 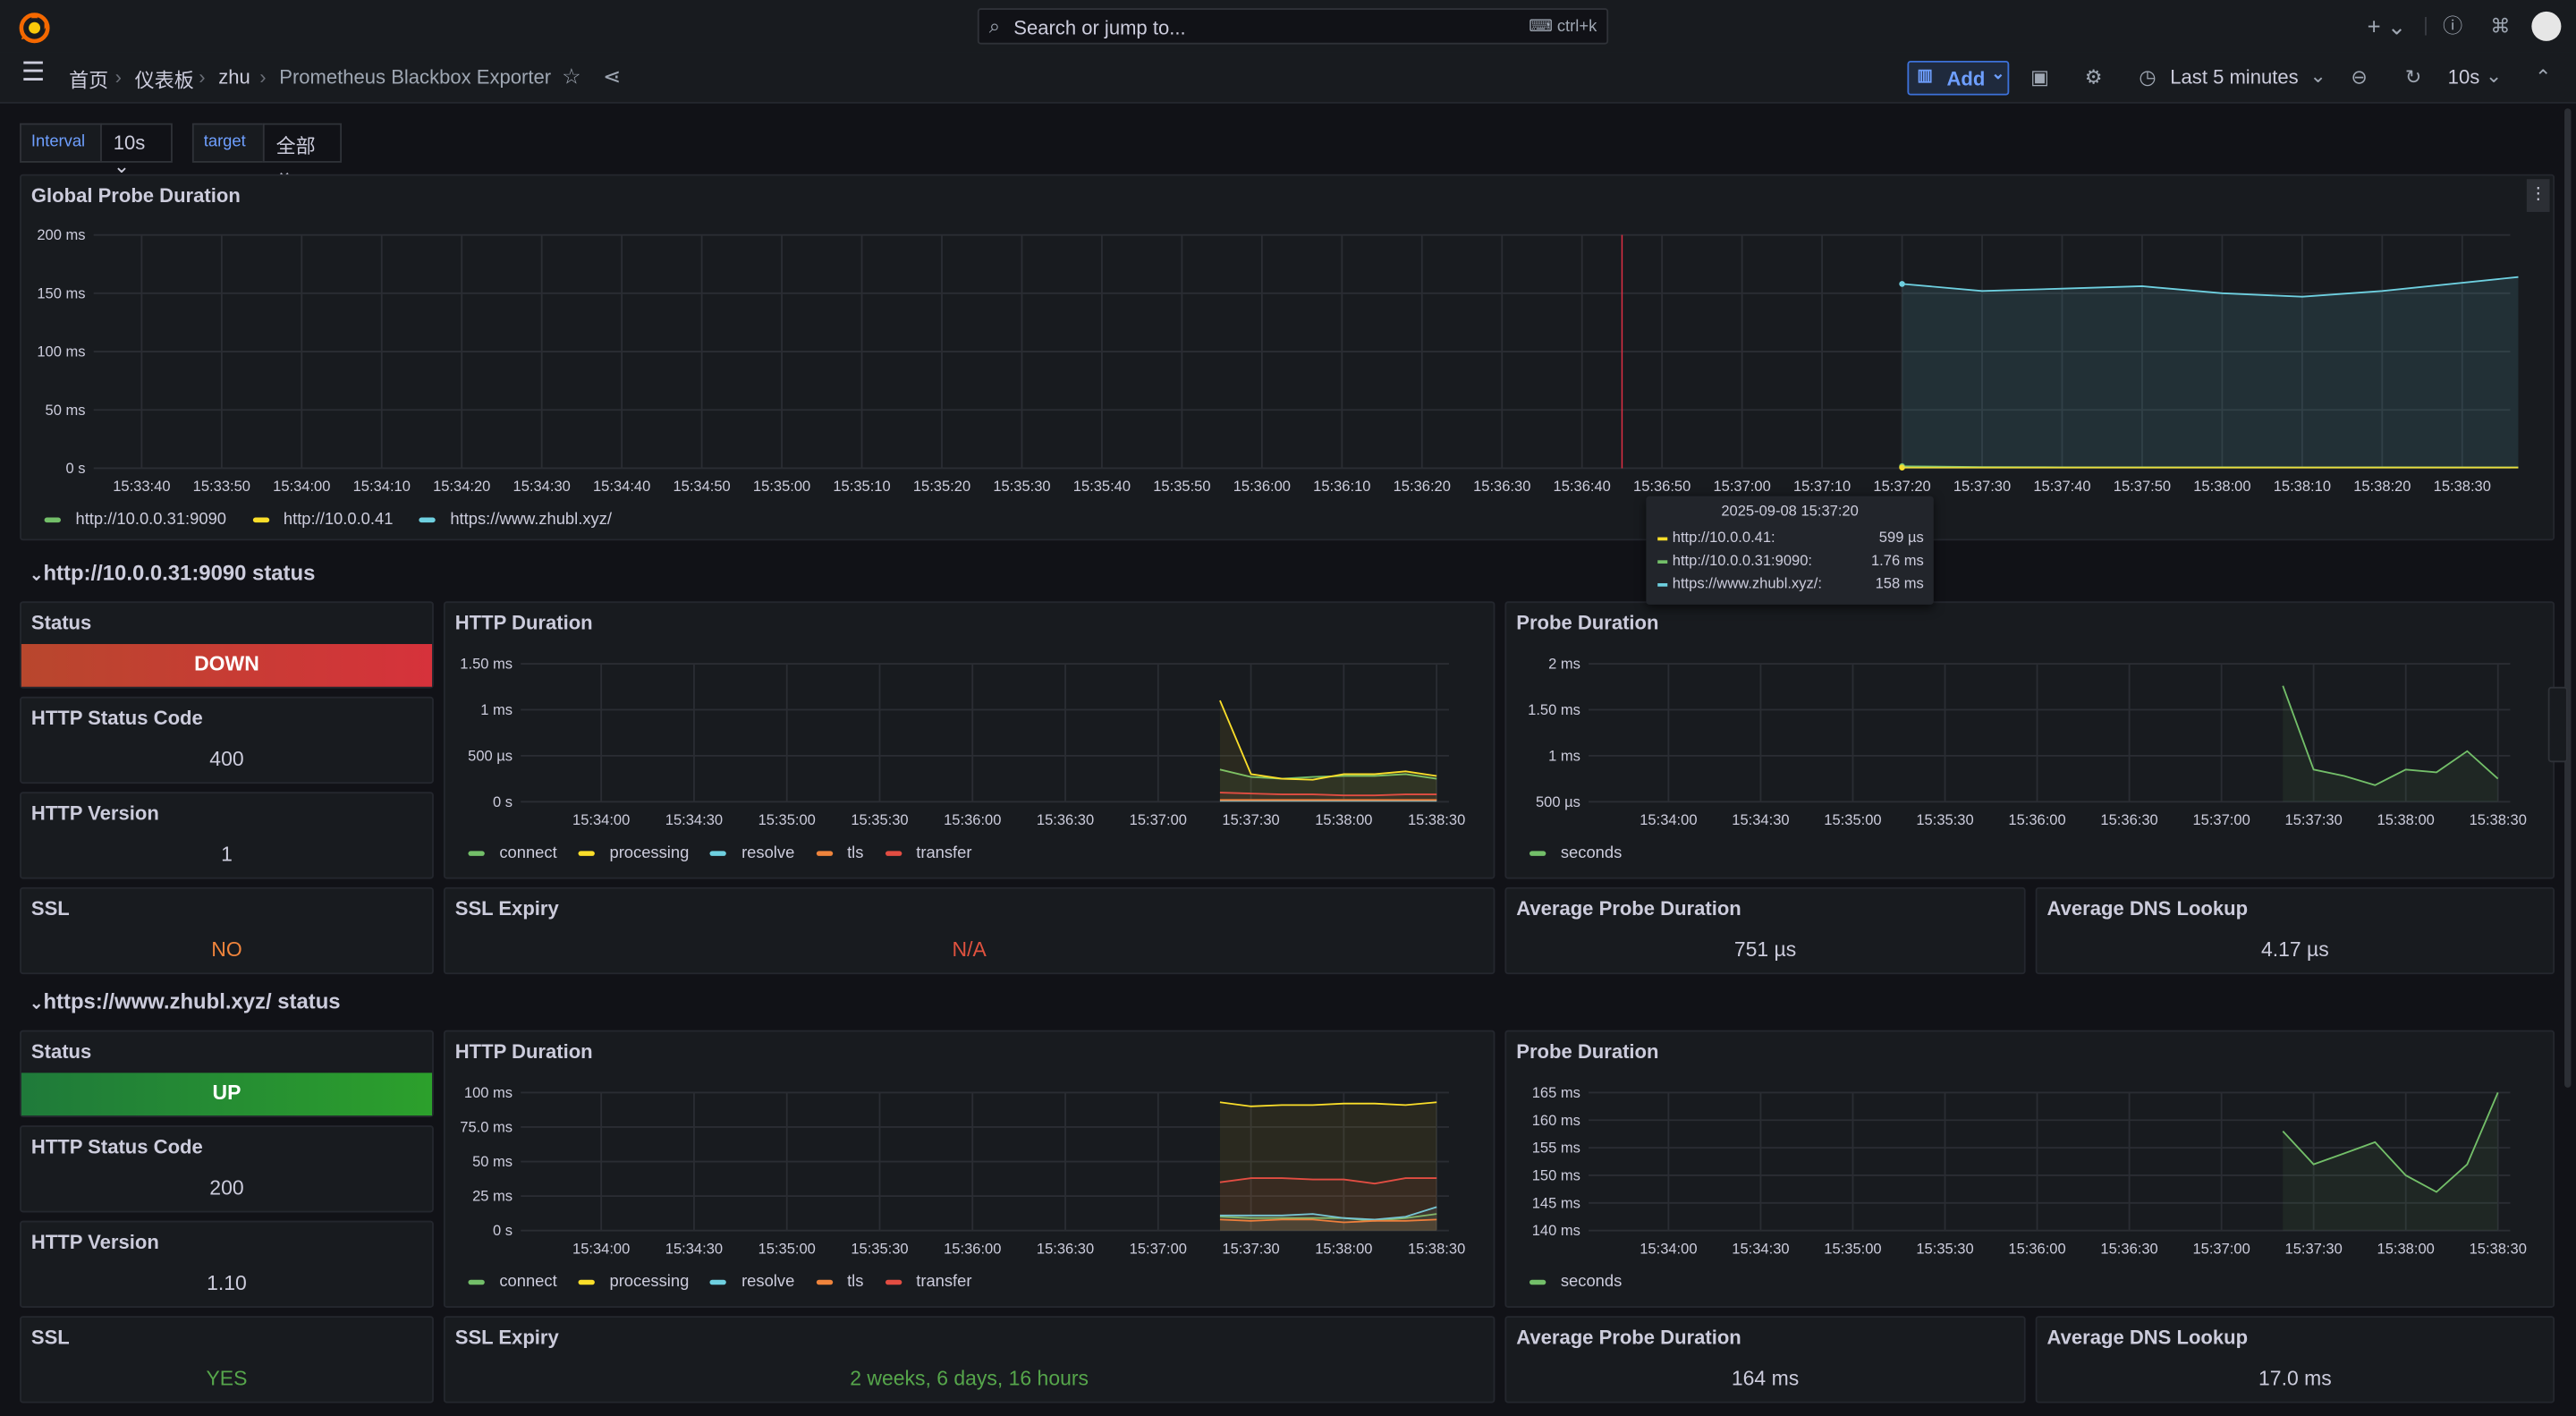 What do you see at coordinates (861, 486) in the screenshot?
I see `x-tick-label: 15:35:10` at bounding box center [861, 486].